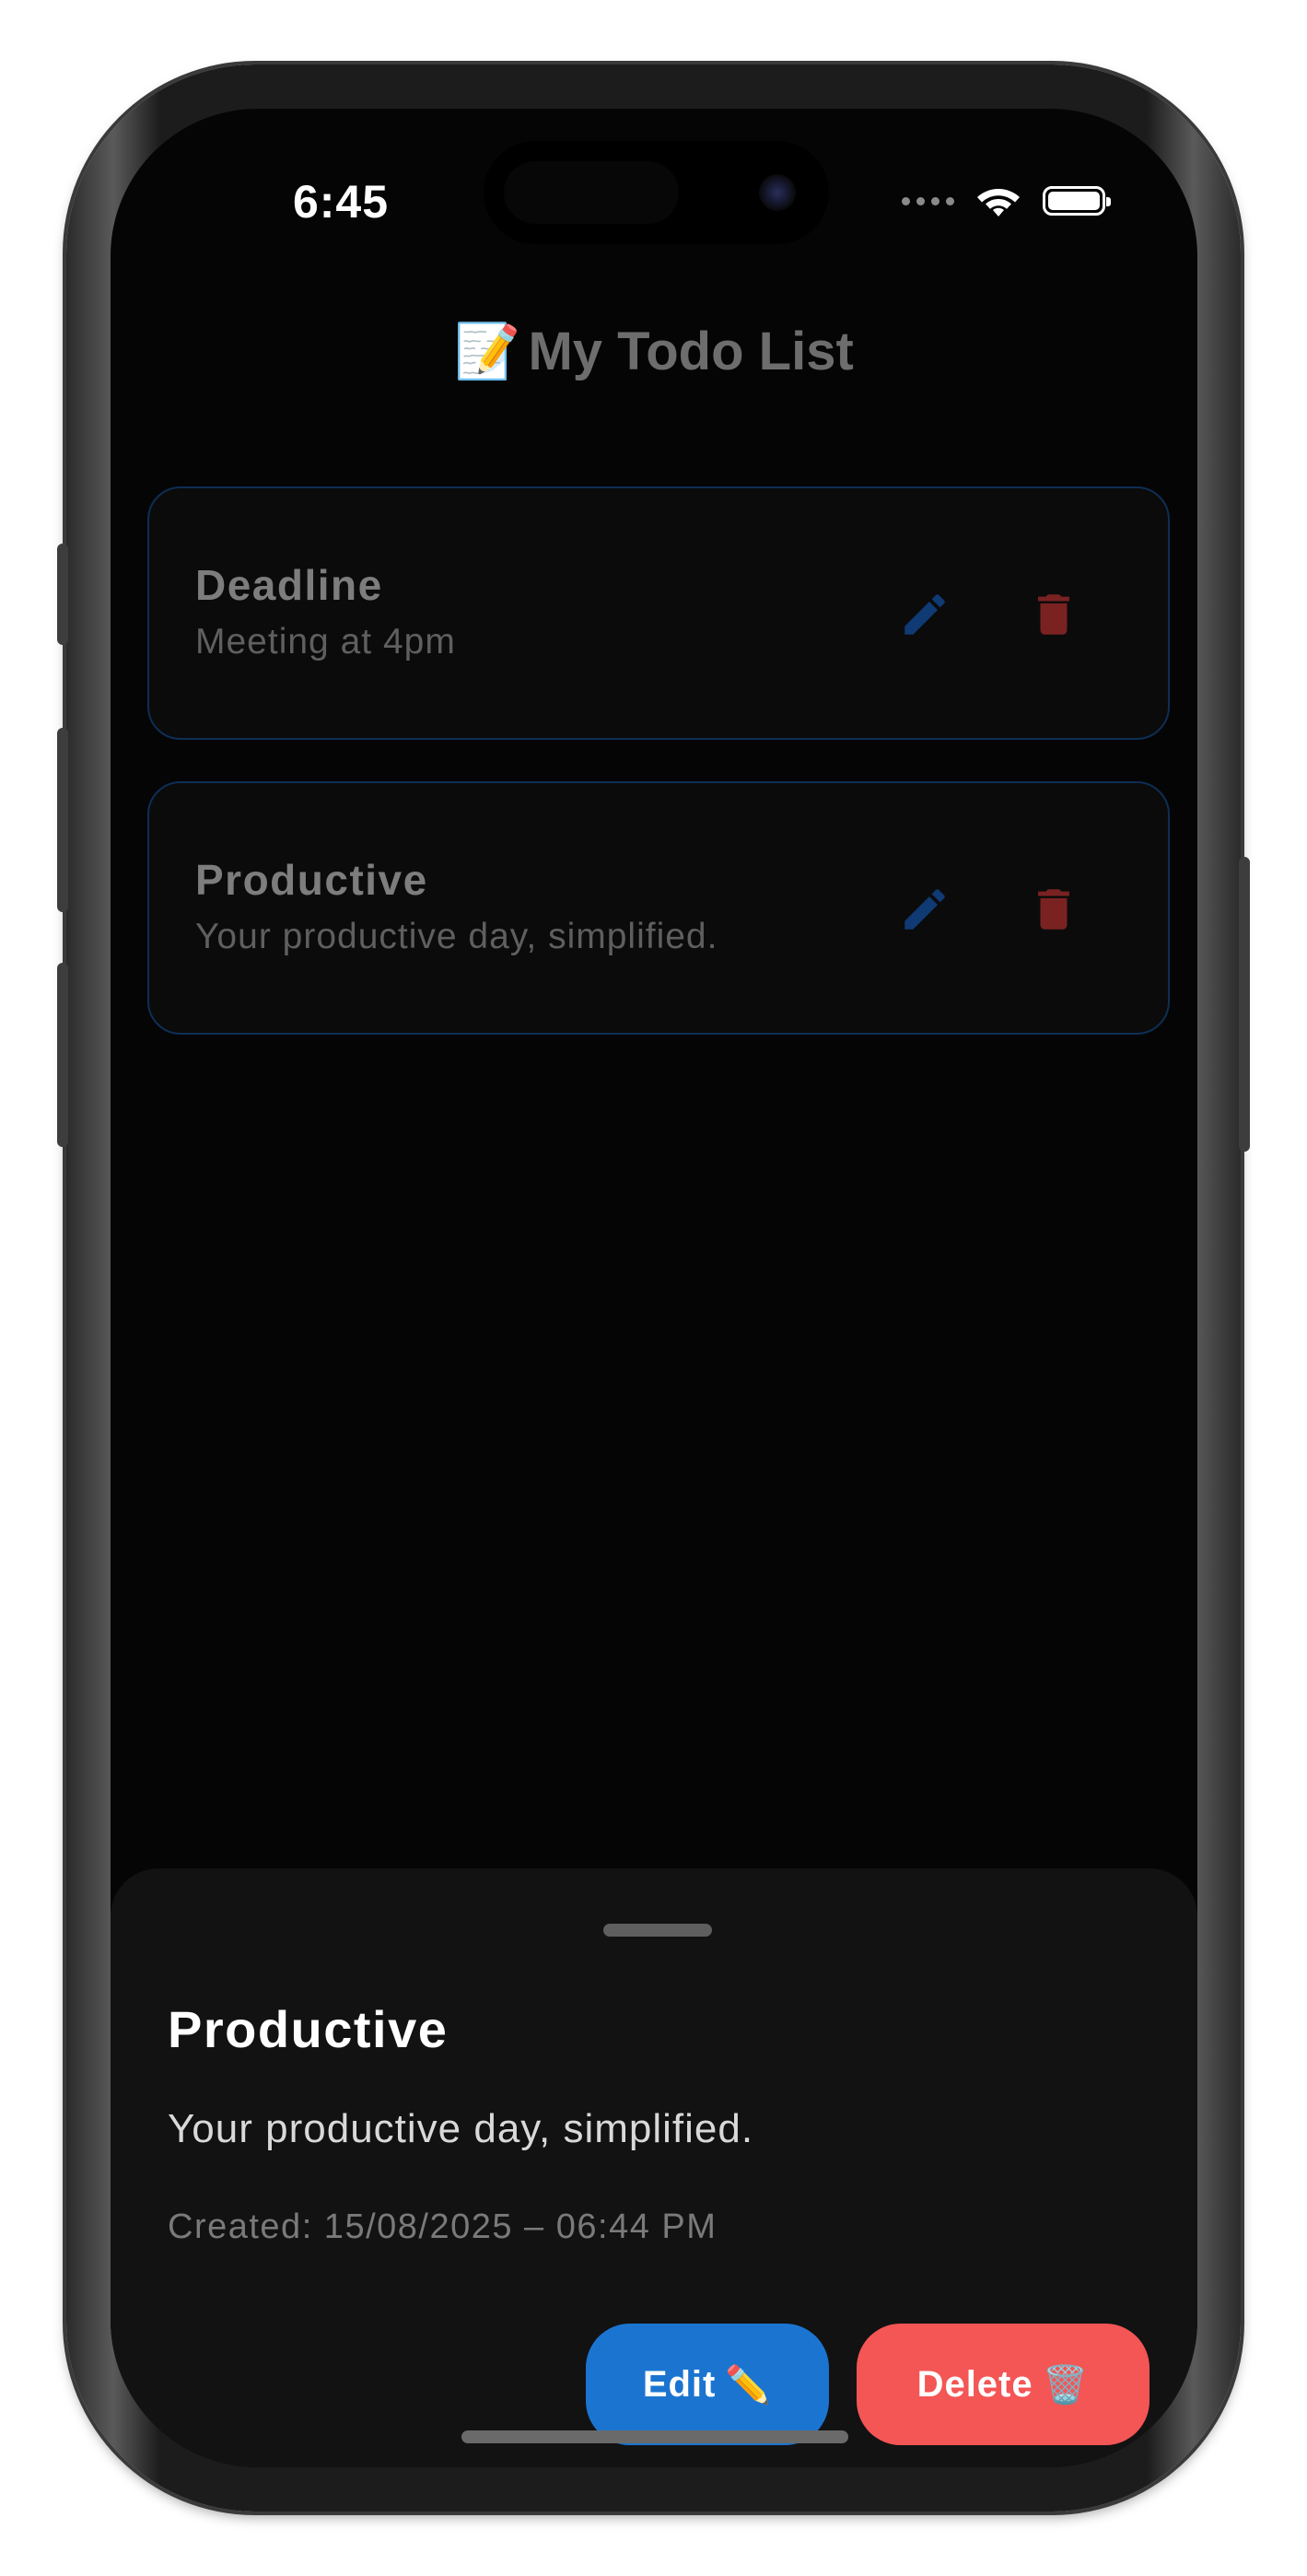 The height and width of the screenshot is (2576, 1307). I want to click on memo-icon: 📝, so click(487, 351).